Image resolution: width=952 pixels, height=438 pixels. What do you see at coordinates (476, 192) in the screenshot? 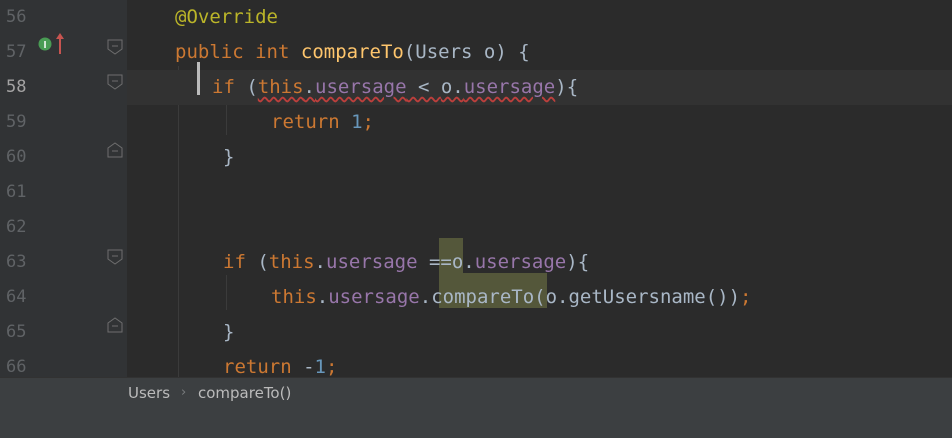
I see `code-line: 61` at bounding box center [476, 192].